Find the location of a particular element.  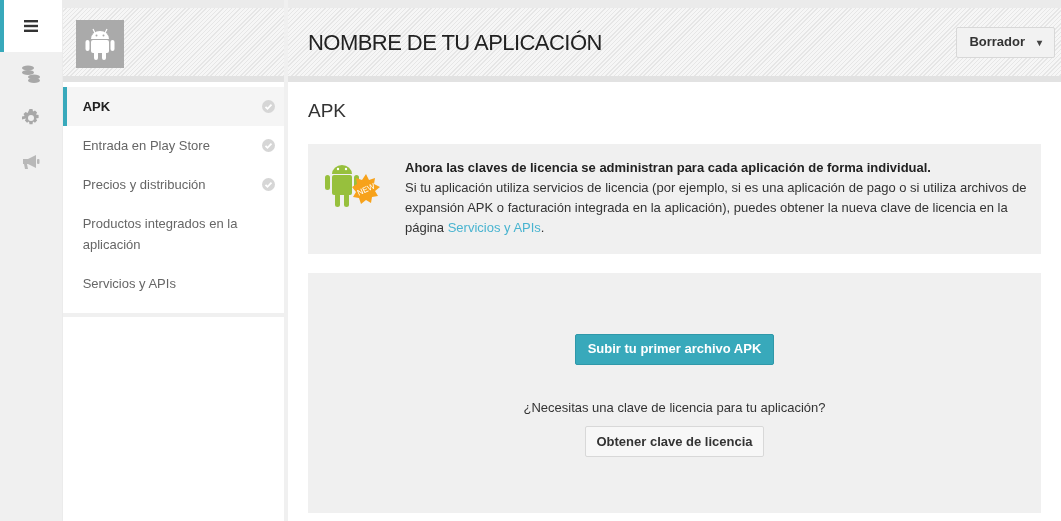

coins-icon is located at coordinates (30, 74).